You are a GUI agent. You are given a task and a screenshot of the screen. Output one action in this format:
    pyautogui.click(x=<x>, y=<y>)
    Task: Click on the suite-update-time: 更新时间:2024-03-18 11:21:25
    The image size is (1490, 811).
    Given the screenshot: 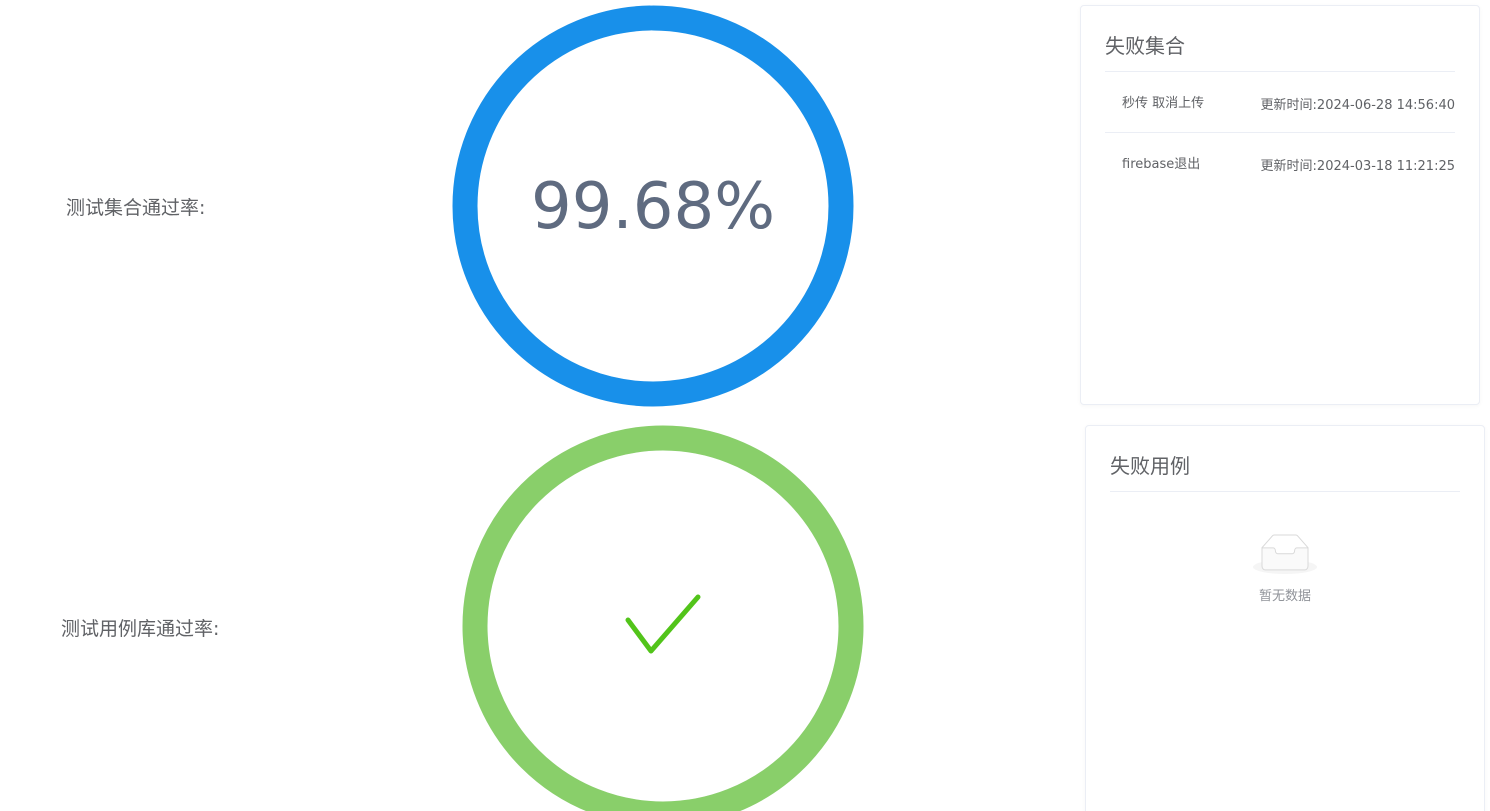 What is the action you would take?
    pyautogui.click(x=1357, y=166)
    